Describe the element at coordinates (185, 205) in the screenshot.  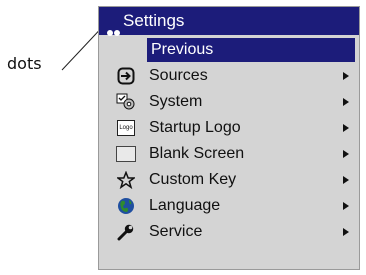
I see `menu-item-label: Language` at that location.